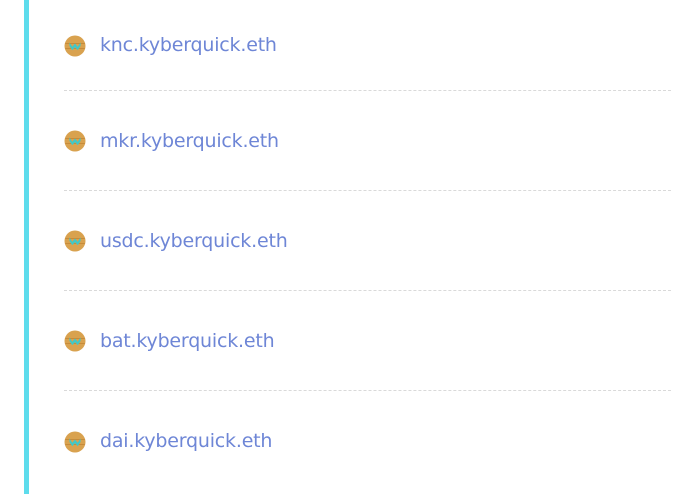 This screenshot has height=494, width=695. Describe the element at coordinates (188, 45) in the screenshot. I see `ens-name-link: knc.kyberquick.eth` at that location.